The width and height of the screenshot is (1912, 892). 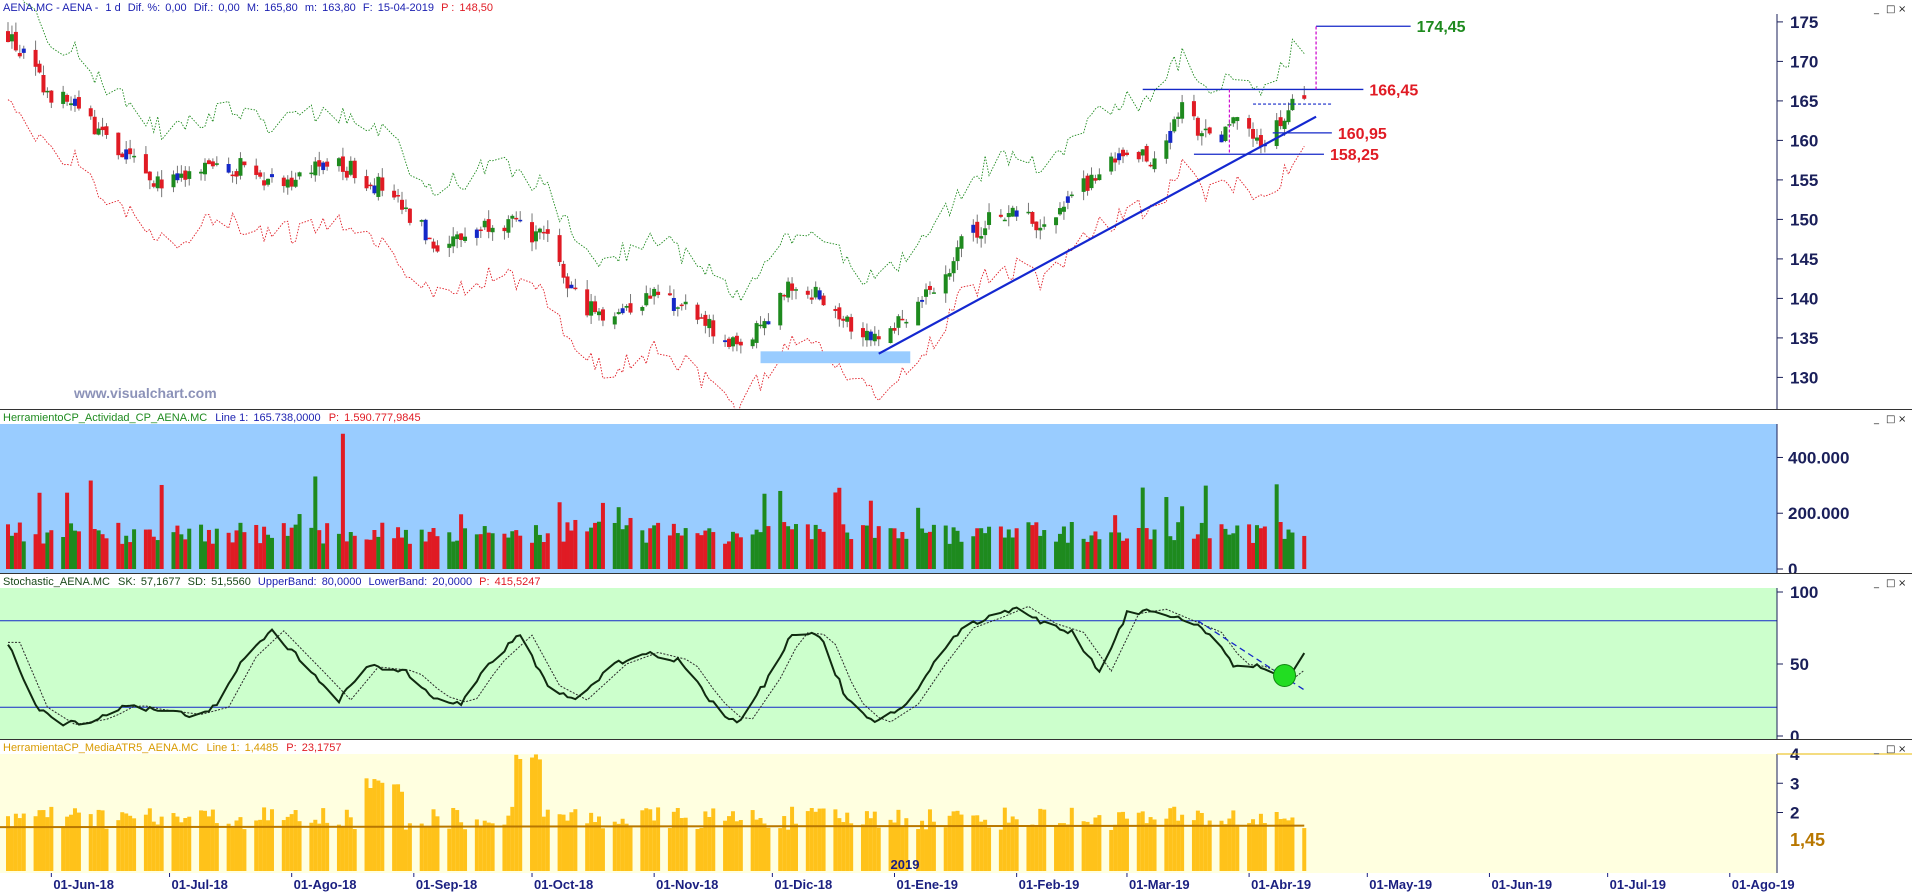 What do you see at coordinates (905, 864) in the screenshot?
I see `year-marker: 2019` at bounding box center [905, 864].